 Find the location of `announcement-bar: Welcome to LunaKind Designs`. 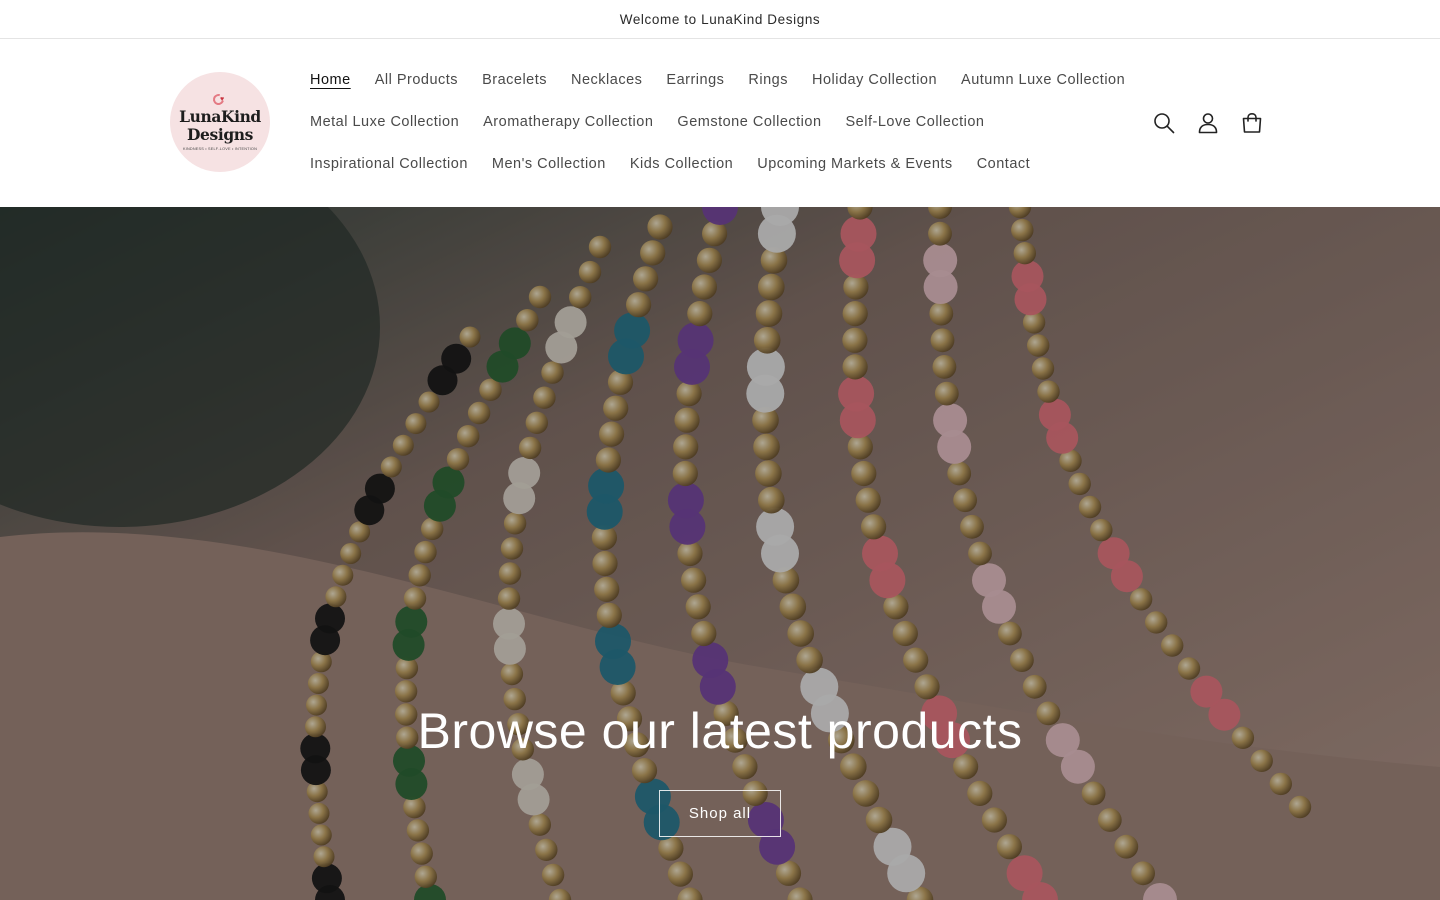

announcement-bar: Welcome to LunaKind Designs is located at coordinates (720, 19).